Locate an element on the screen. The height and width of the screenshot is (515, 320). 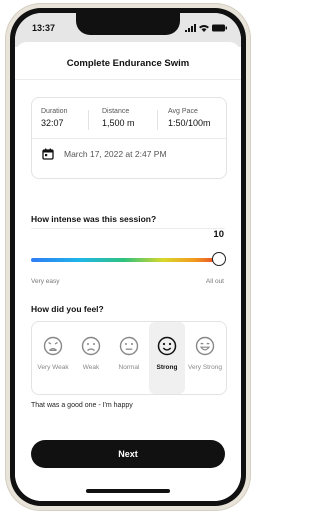
slider-min-label: Very easy is located at coordinates (45, 281).